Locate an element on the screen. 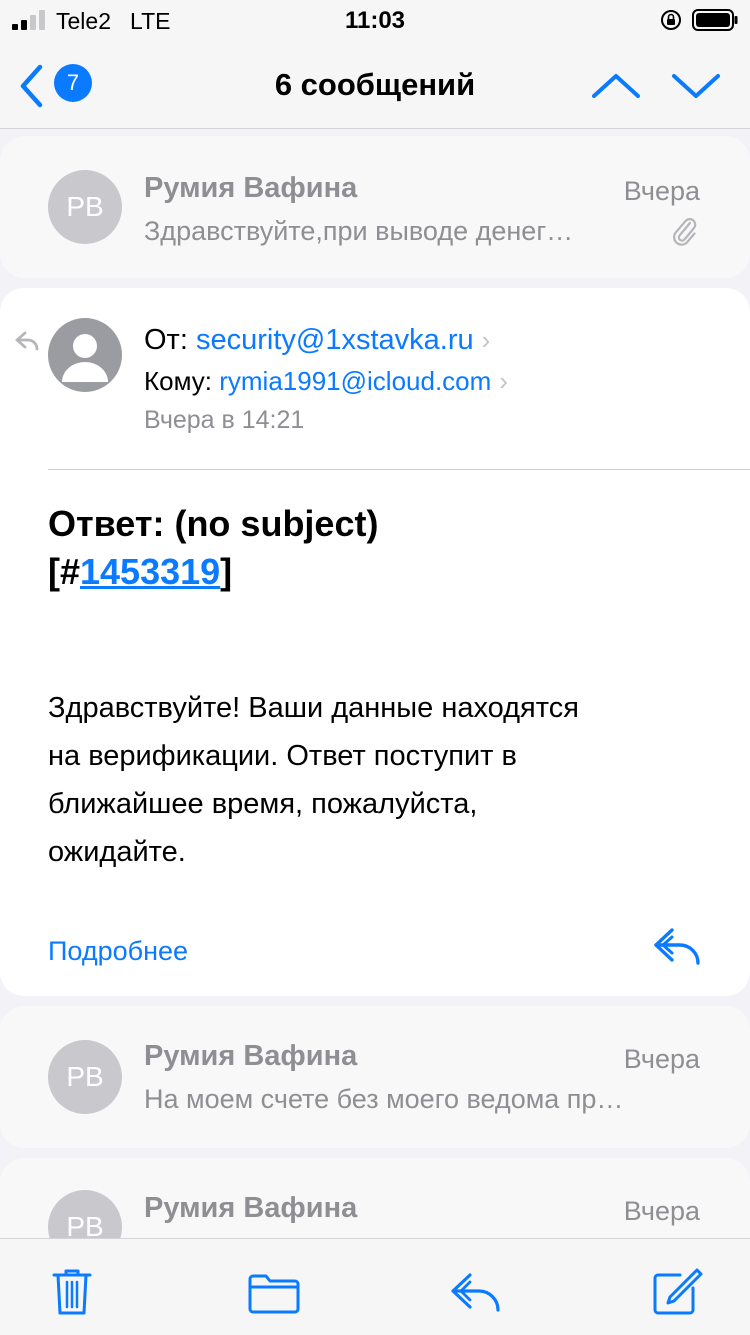 This screenshot has height=1335, width=750. person-icon is located at coordinates (85, 358).